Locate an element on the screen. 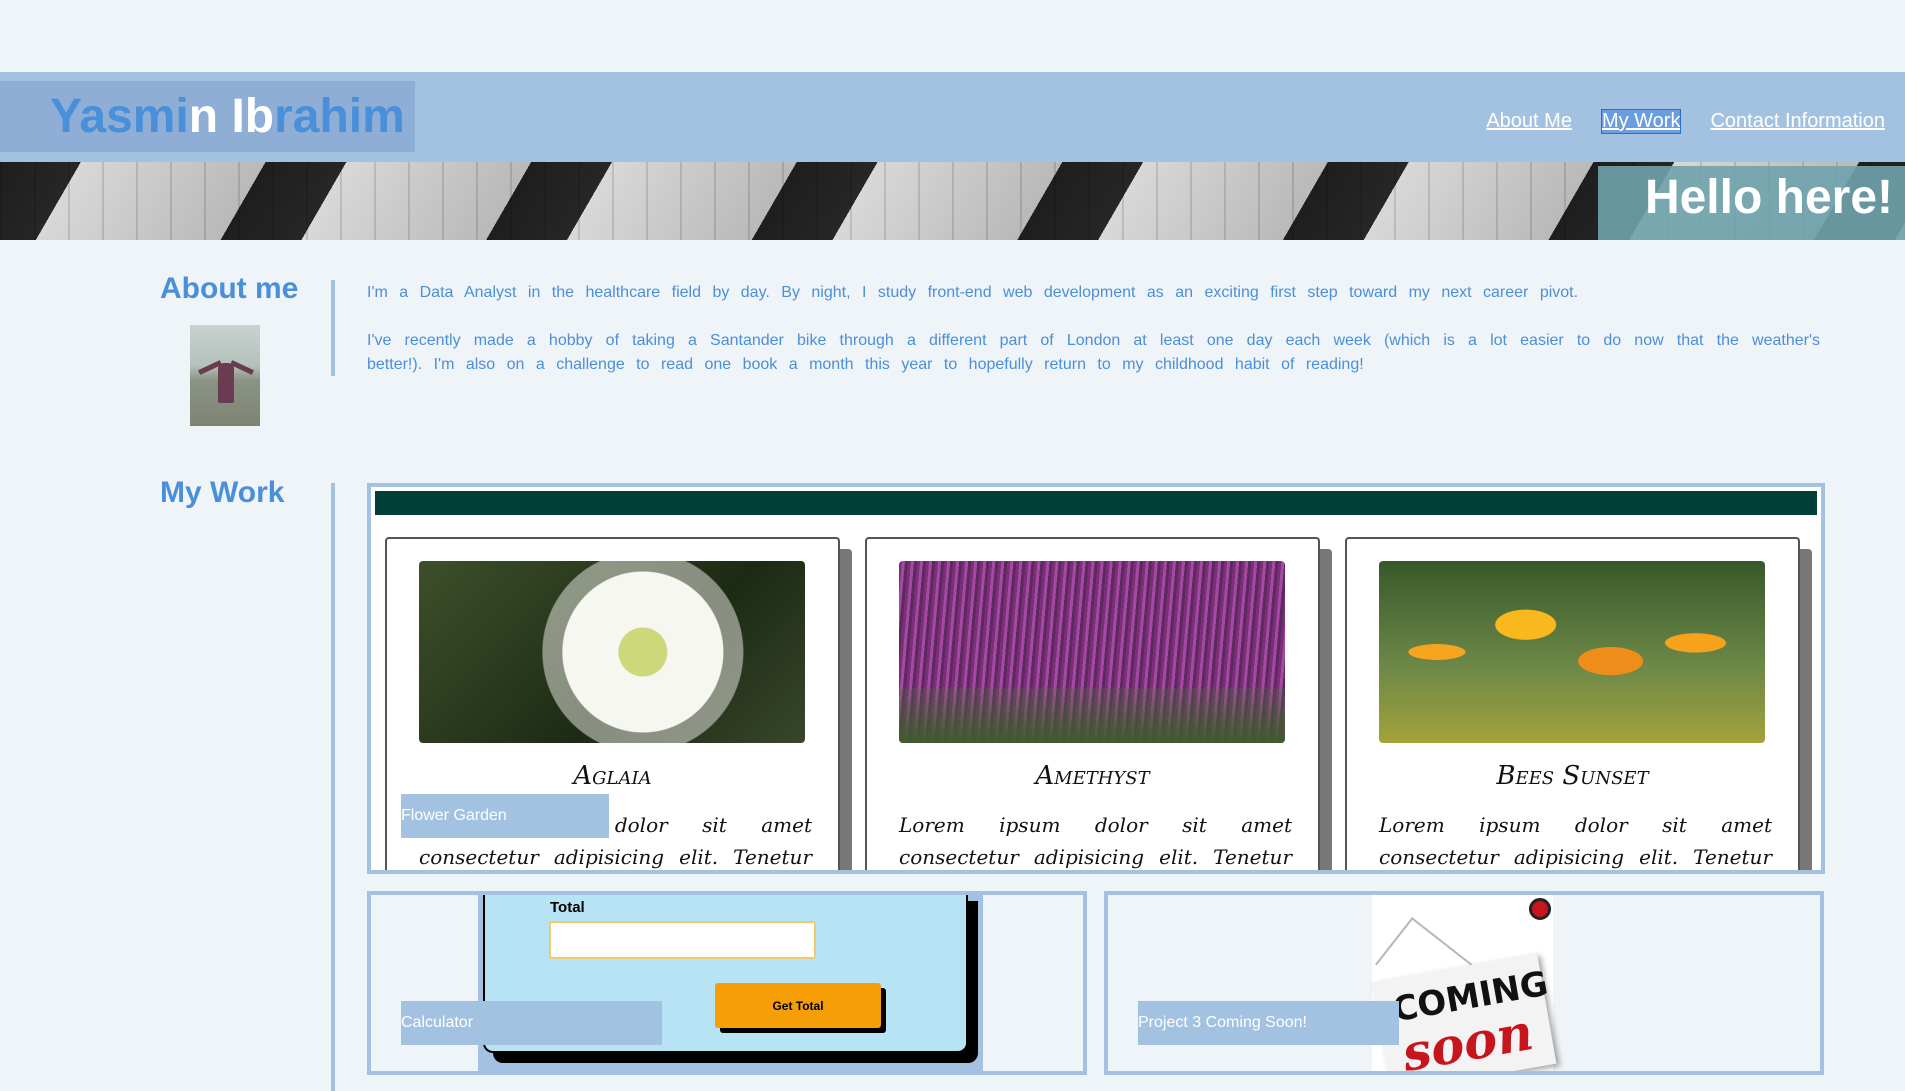 The width and height of the screenshot is (1905, 1091). work-divider is located at coordinates (333, 787).